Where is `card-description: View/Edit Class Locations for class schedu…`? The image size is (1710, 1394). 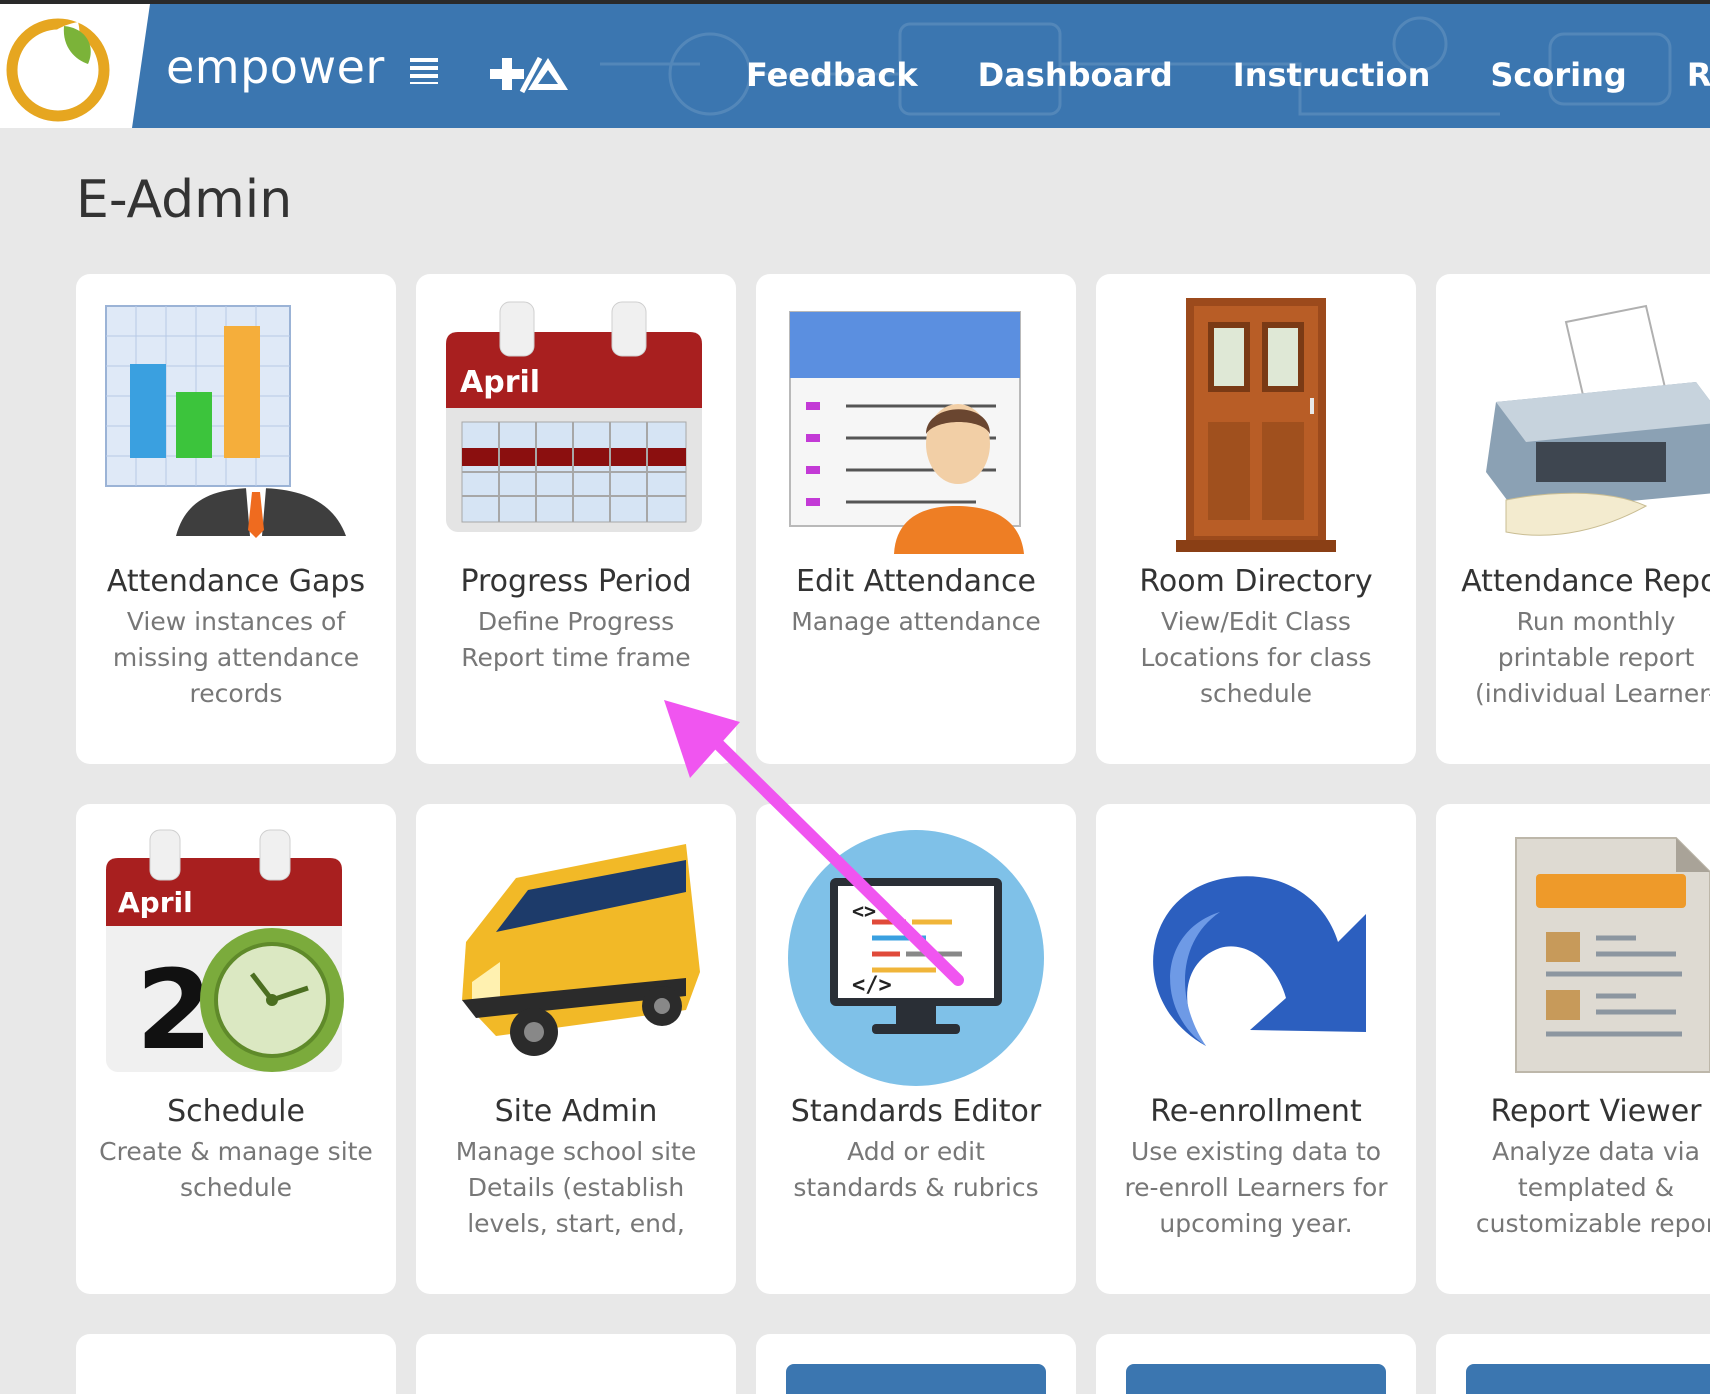 card-description: View/Edit Class Locations for class schedu… is located at coordinates (1256, 657).